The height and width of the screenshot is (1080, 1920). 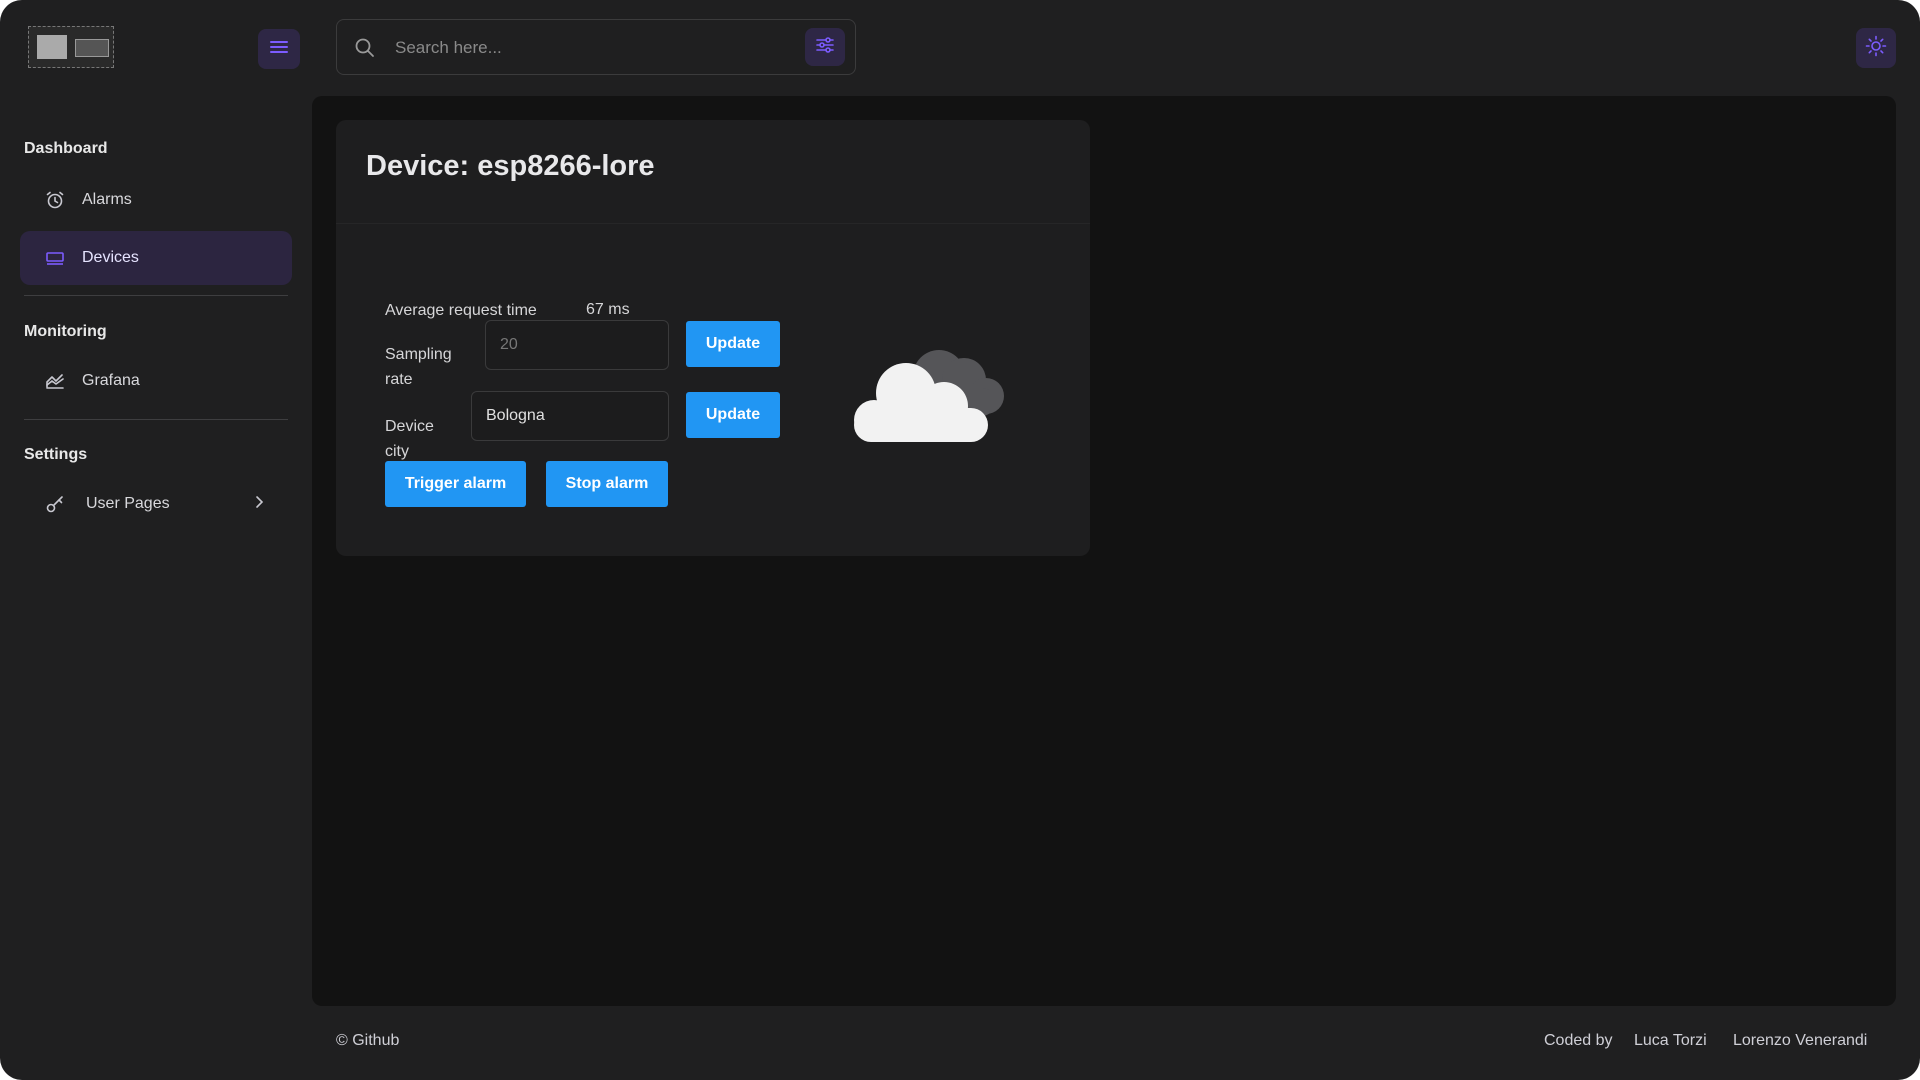 I want to click on devices-icon, so click(x=55, y=258).